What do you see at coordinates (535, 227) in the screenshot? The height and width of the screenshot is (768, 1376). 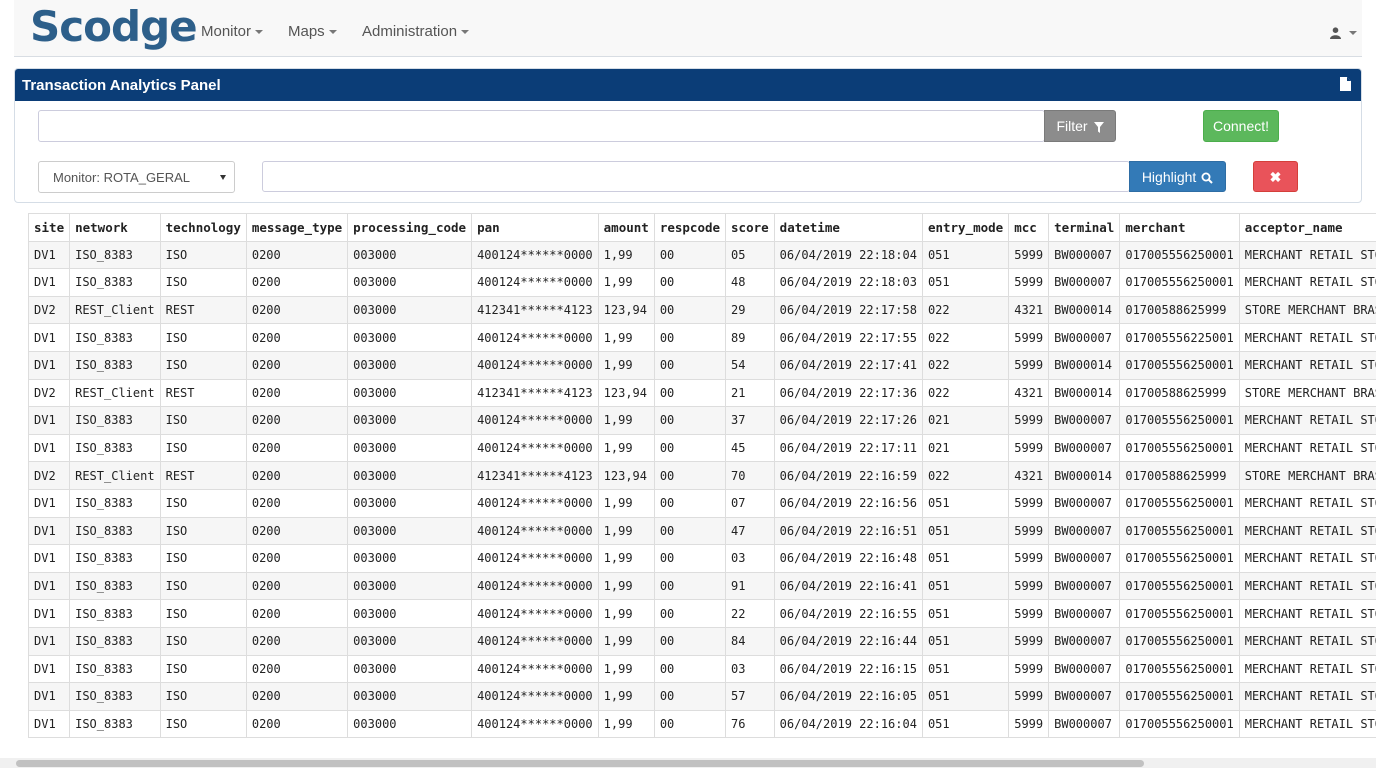 I see `column-header-pan: pan` at bounding box center [535, 227].